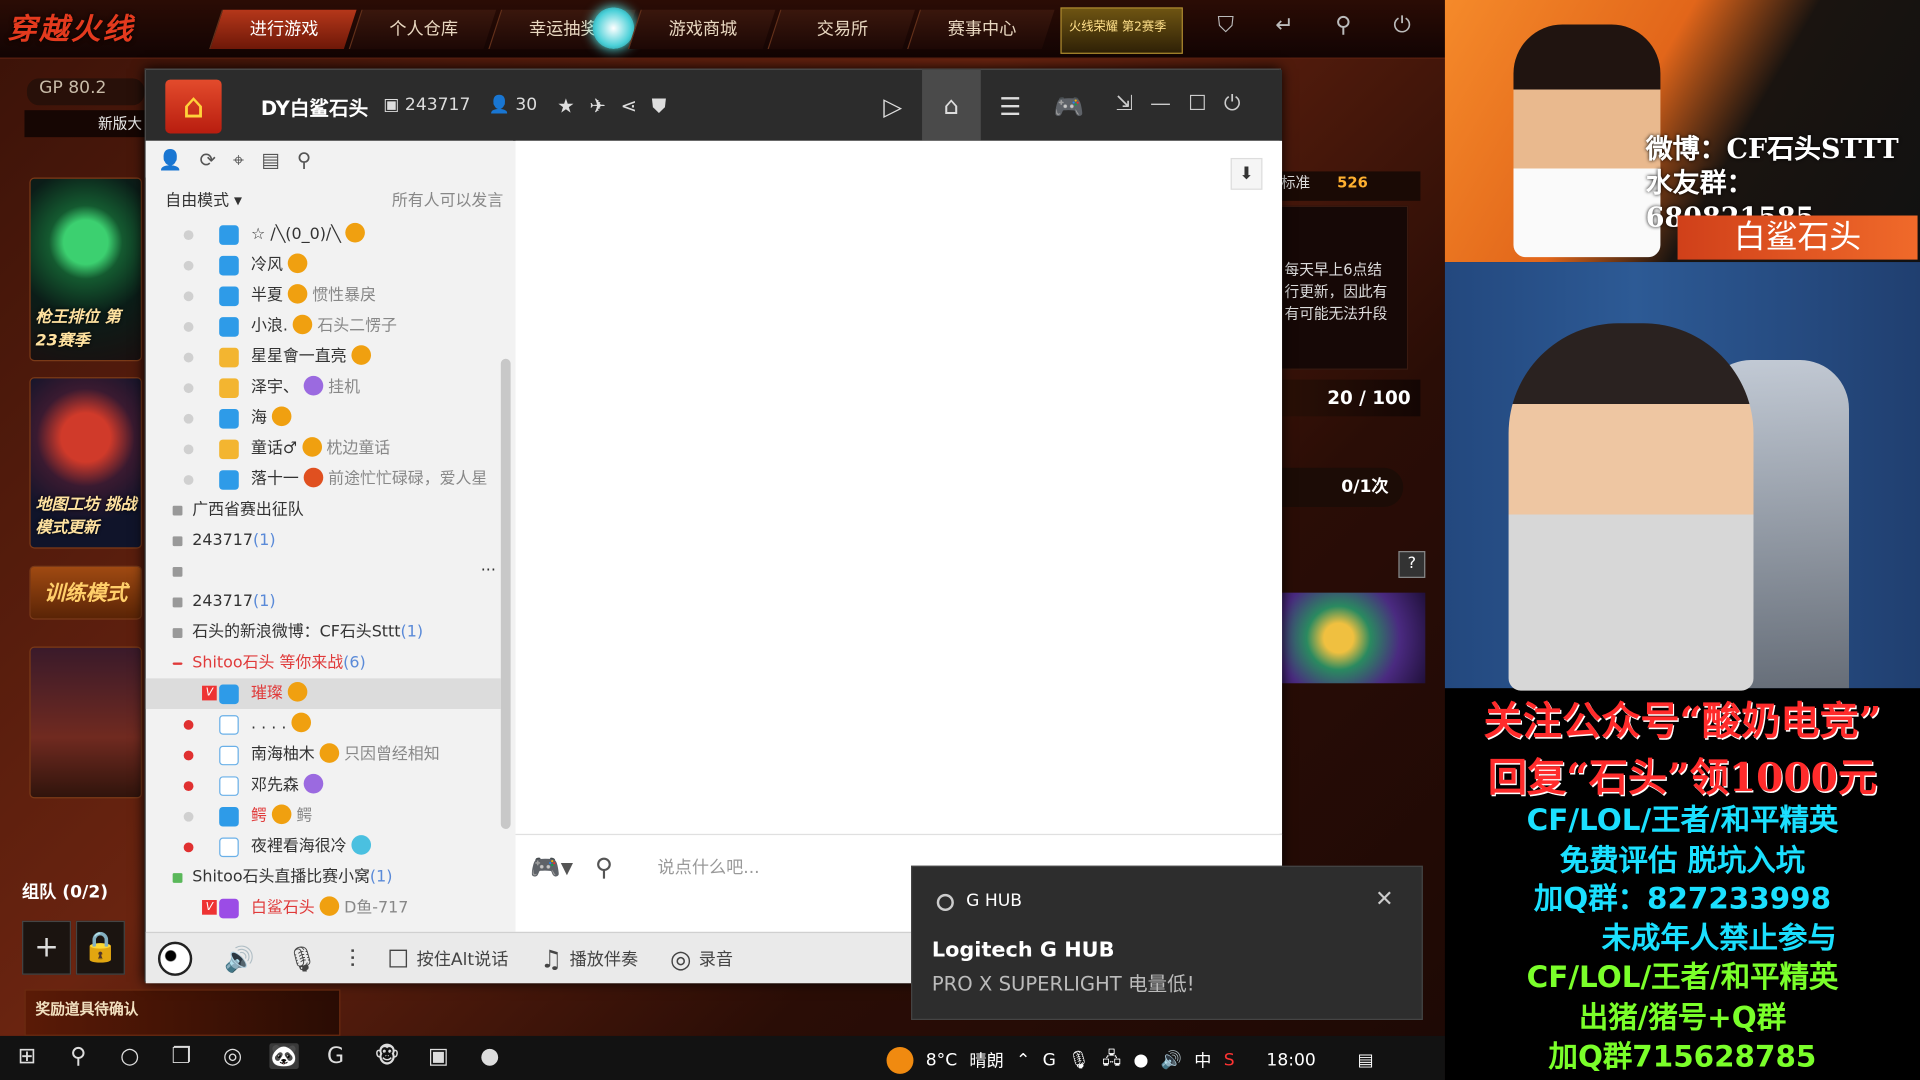  I want to click on list-item: 半夏 惯性暴戾, so click(323, 295).